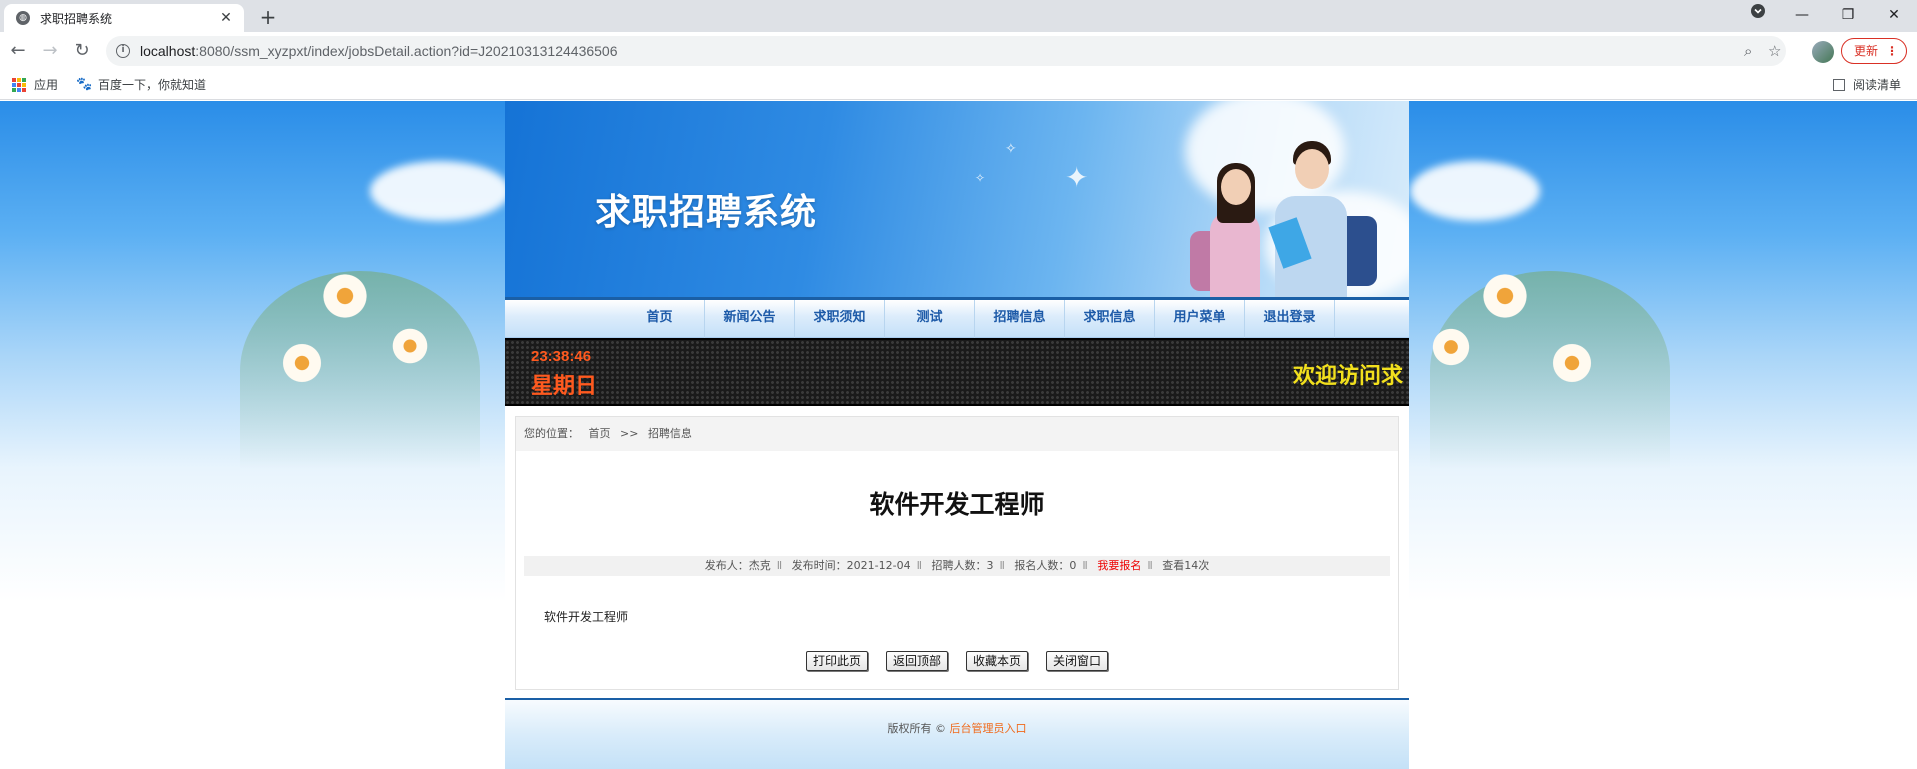 The height and width of the screenshot is (769, 1917). What do you see at coordinates (1020, 319) in the screenshot?
I see `nav-recruitment: 招聘信息` at bounding box center [1020, 319].